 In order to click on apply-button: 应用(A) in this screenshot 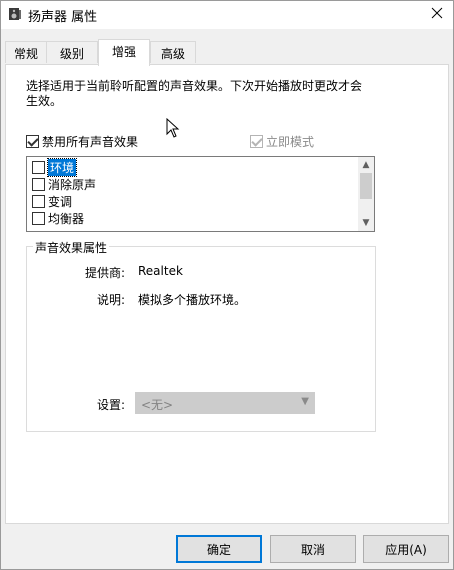, I will do `click(406, 549)`.